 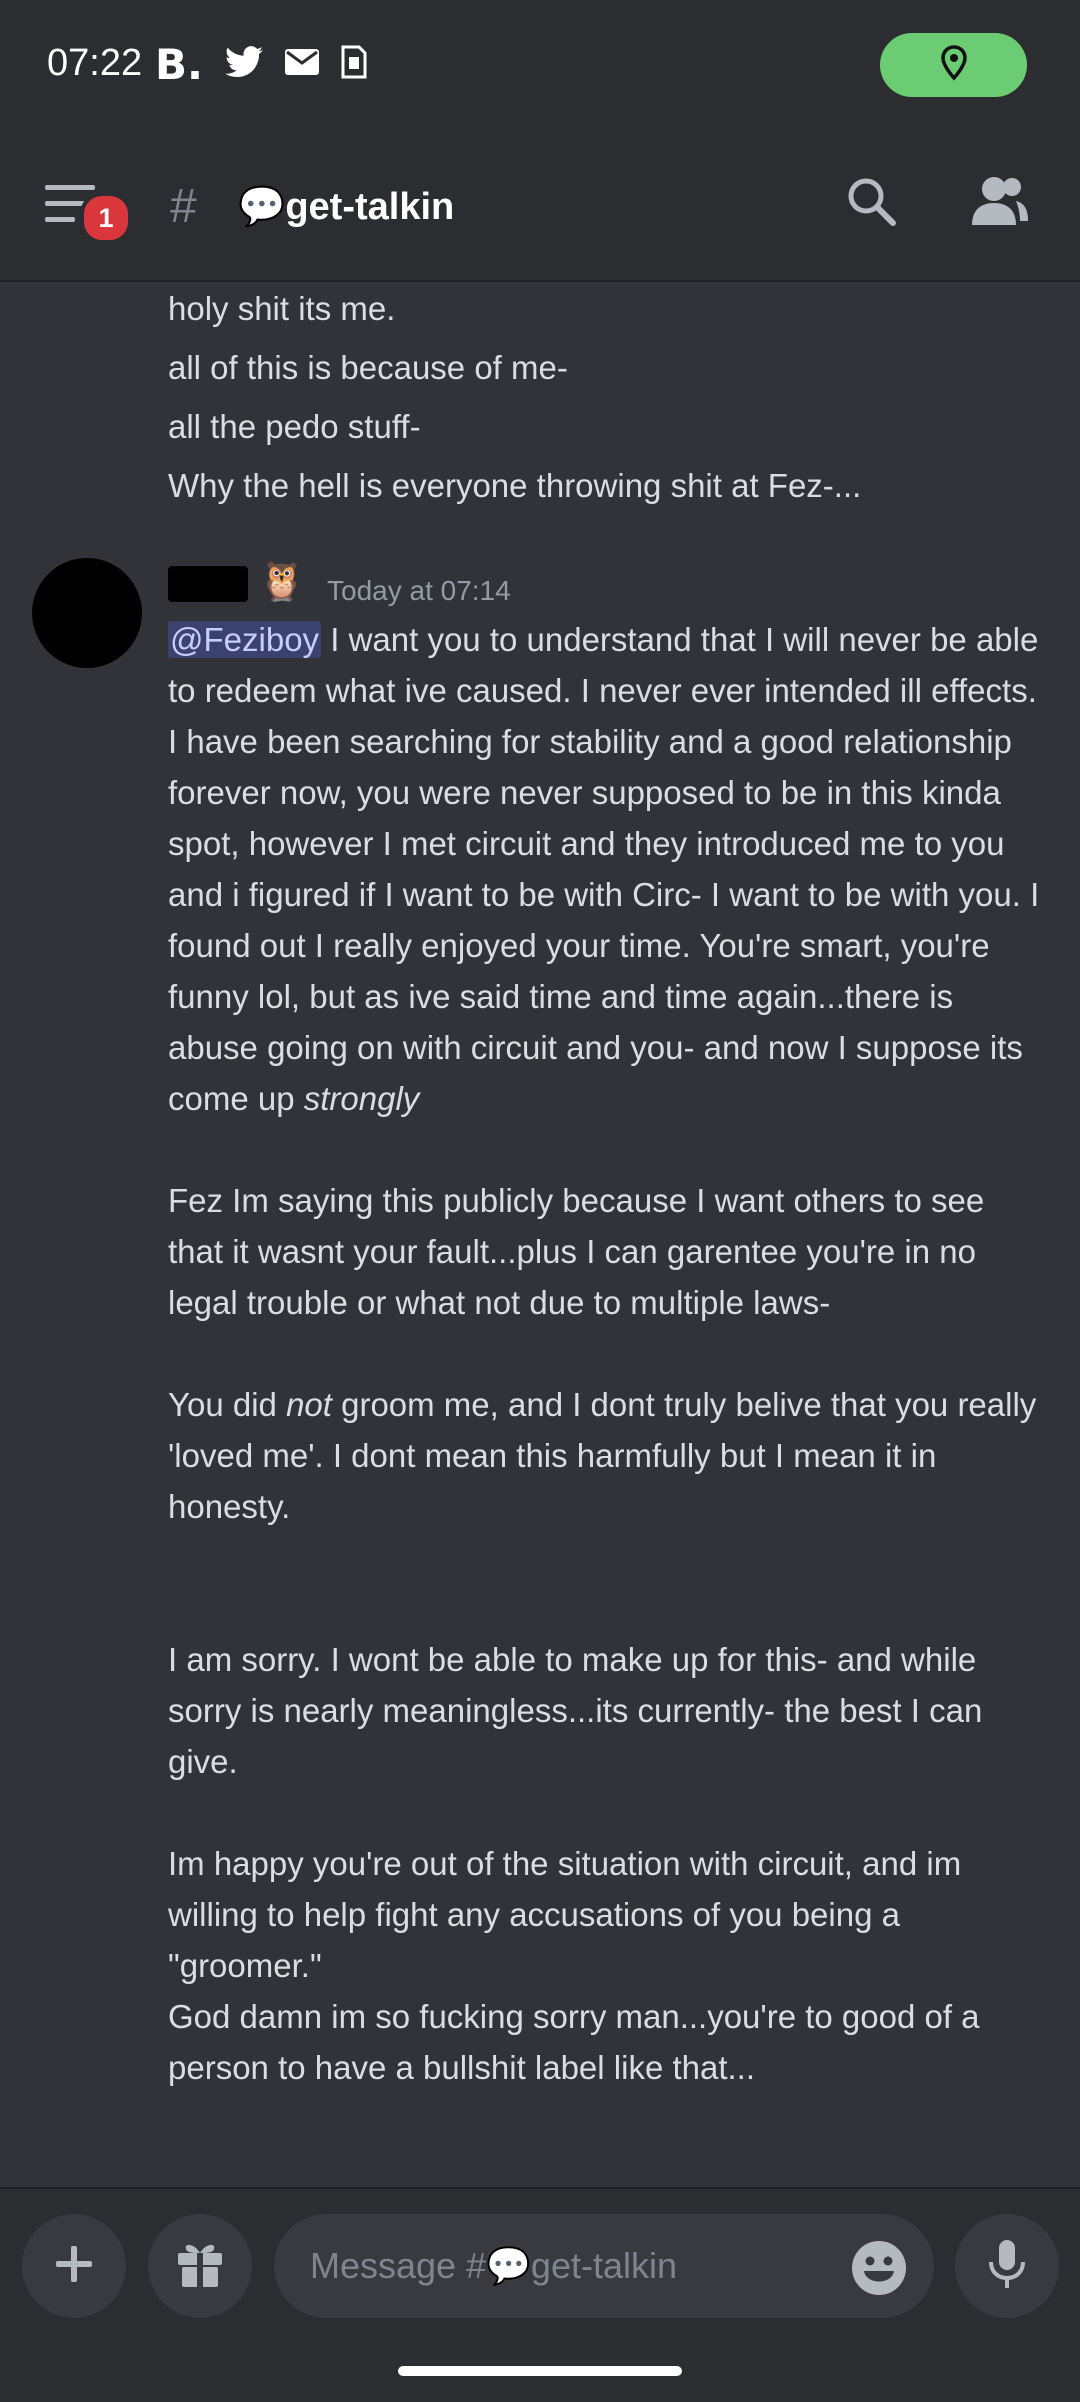 I want to click on status-bar: 07:22 B., so click(x=540, y=67).